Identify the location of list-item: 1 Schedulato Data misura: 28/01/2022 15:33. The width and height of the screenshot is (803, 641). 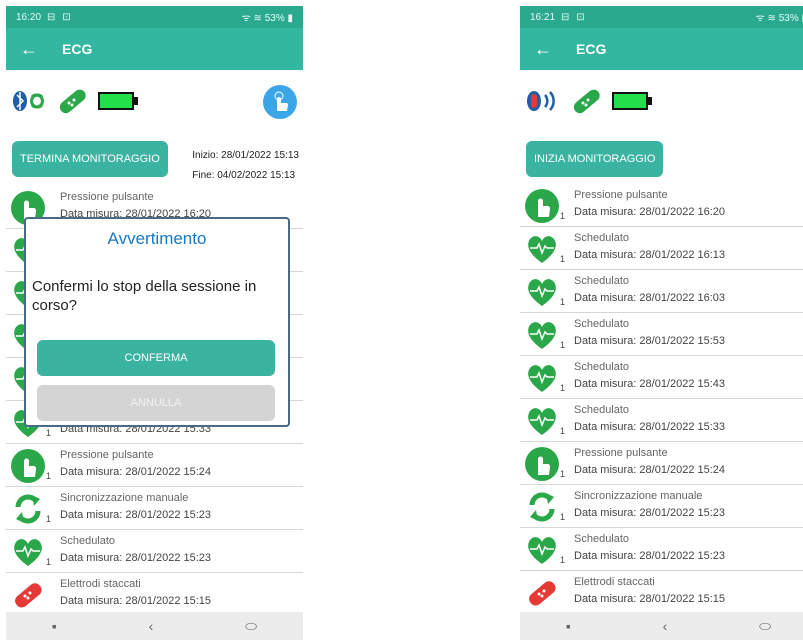
(661, 420).